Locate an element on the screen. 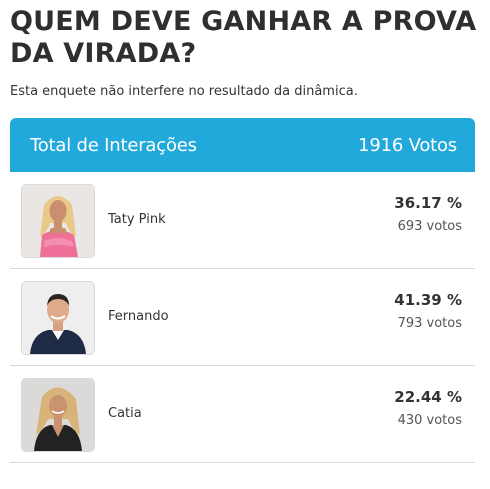  option-percent: 41.39 % is located at coordinates (428, 300).